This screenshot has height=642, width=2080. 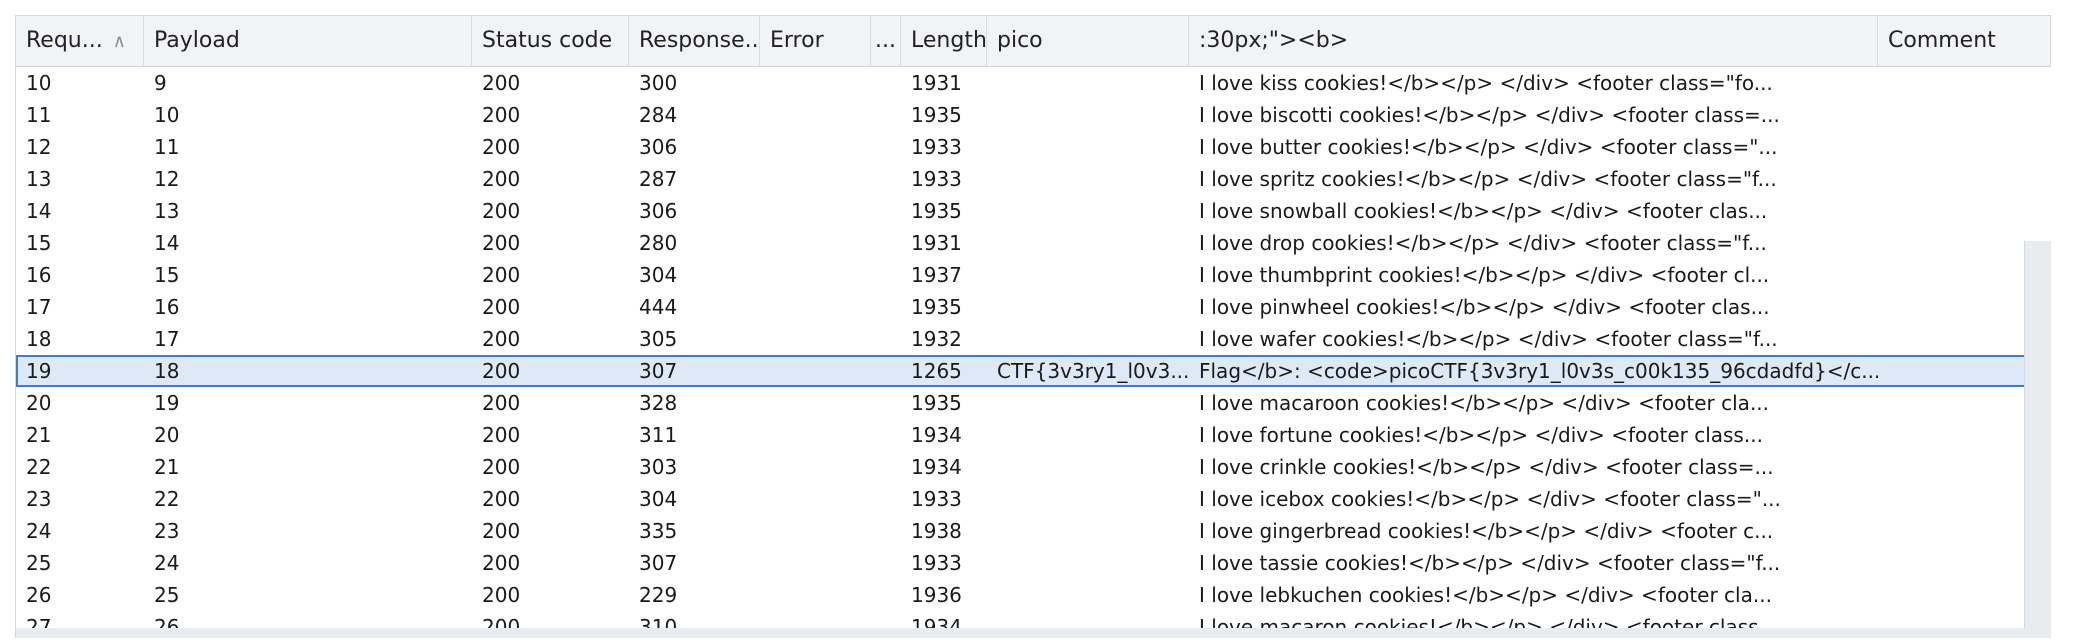 I want to click on horizontal-scrollbar, so click(x=1033, y=633).